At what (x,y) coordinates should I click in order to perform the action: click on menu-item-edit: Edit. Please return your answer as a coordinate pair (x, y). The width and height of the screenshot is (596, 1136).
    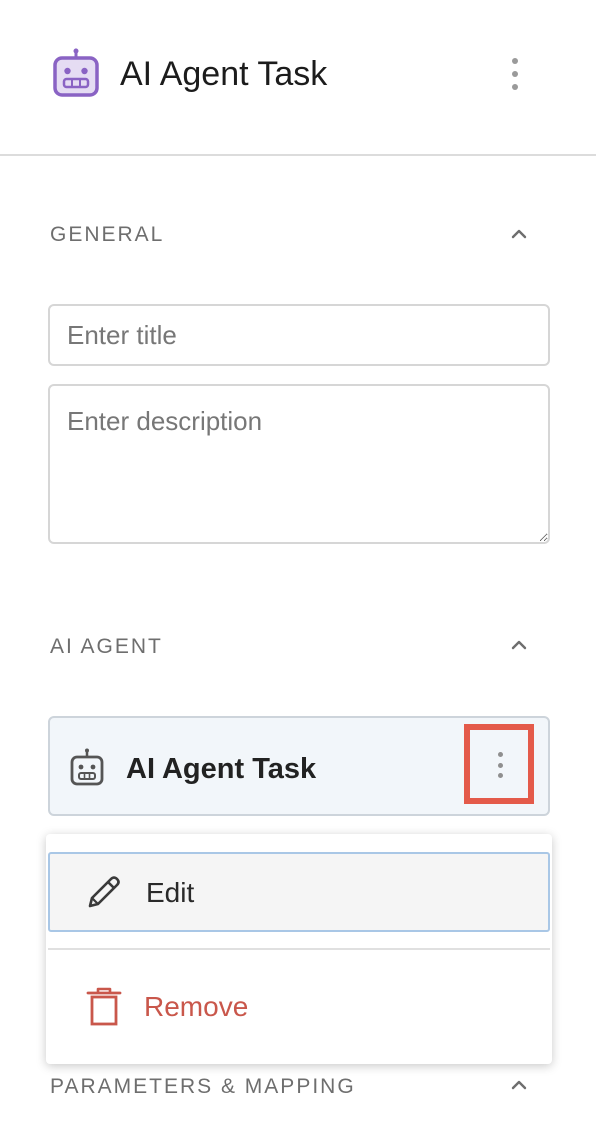
    Looking at the image, I should click on (299, 892).